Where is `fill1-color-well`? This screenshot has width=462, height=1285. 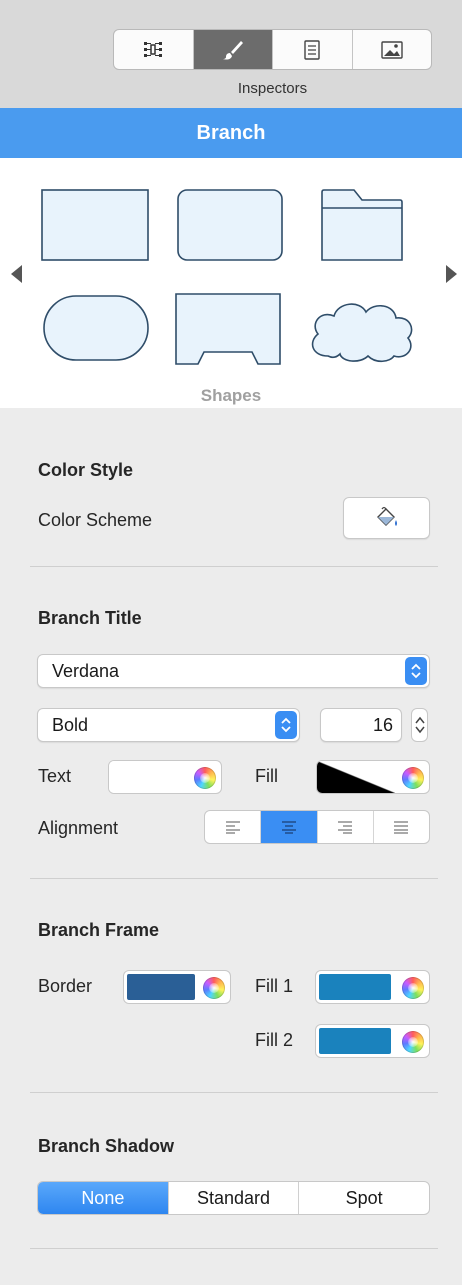 fill1-color-well is located at coordinates (372, 987).